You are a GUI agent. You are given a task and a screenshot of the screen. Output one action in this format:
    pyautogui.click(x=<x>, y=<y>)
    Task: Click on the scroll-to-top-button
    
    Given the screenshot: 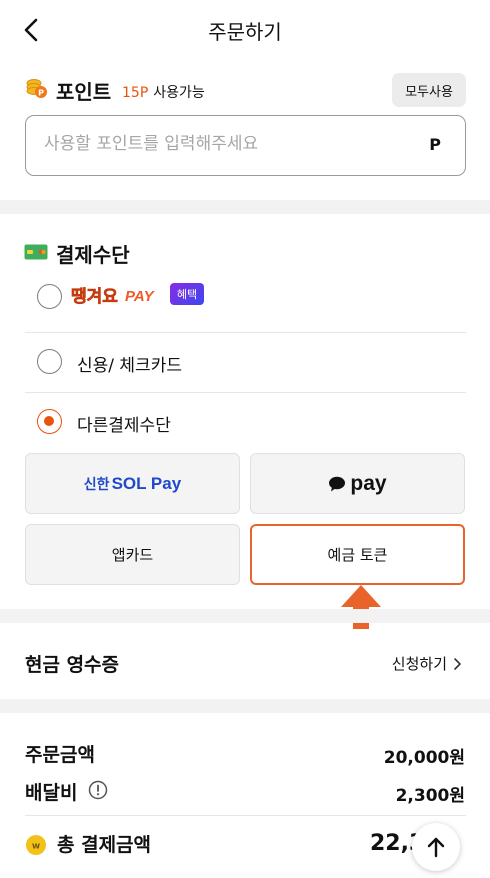 What is the action you would take?
    pyautogui.click(x=436, y=847)
    